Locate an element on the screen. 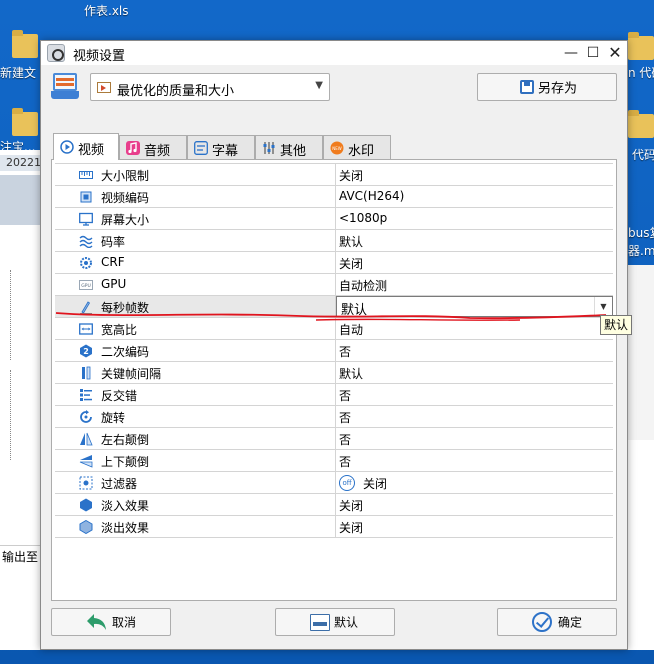 The width and height of the screenshot is (654, 664). monitor-icon is located at coordinates (86, 219).